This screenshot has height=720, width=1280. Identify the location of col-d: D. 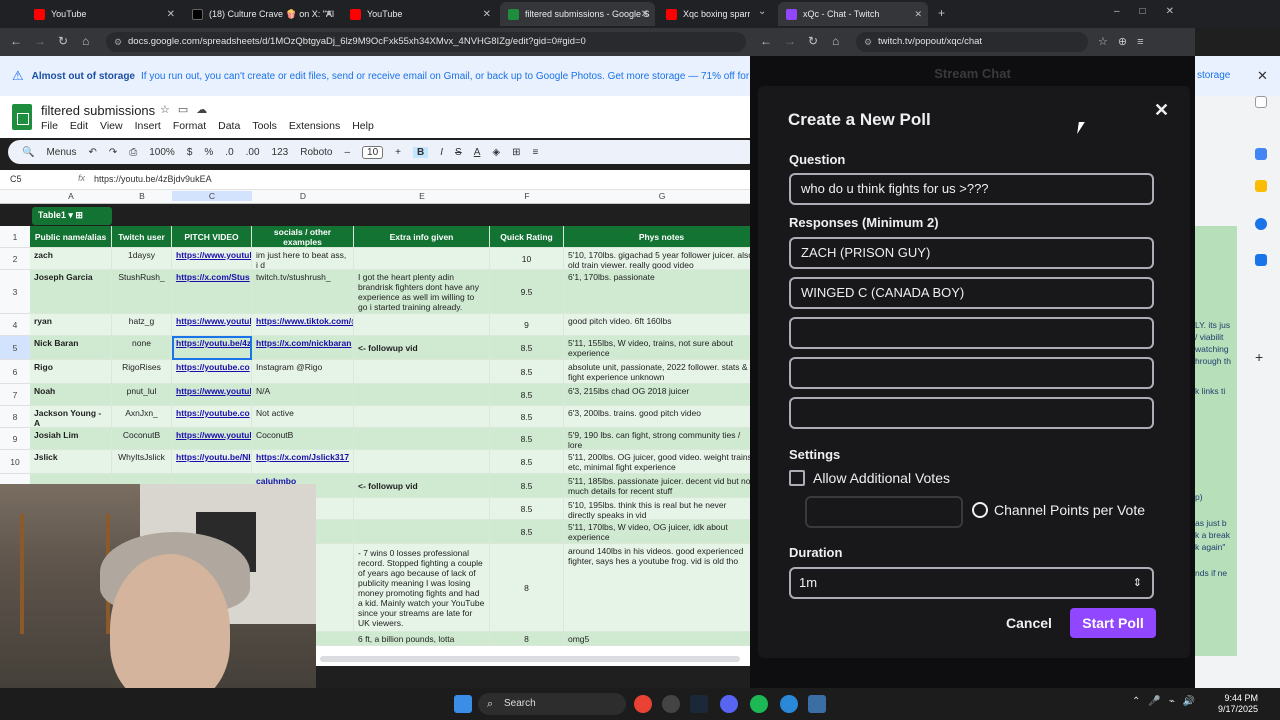
(303, 196).